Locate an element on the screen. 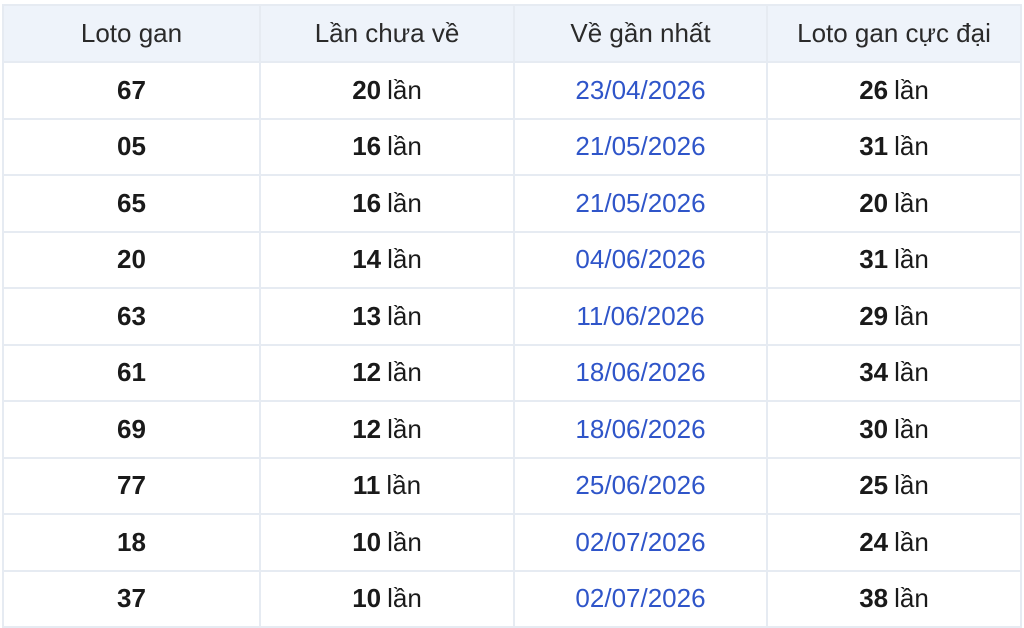 The width and height of the screenshot is (1024, 628). table-row: 63 13 lần 11/06/2026 29 lần is located at coordinates (512, 316).